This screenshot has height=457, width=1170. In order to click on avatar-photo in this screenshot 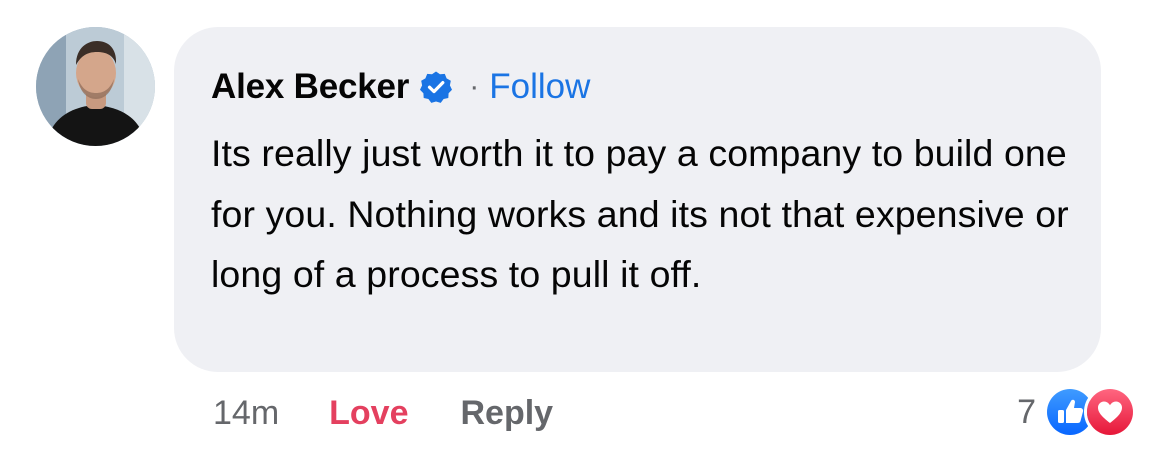, I will do `click(95, 86)`.